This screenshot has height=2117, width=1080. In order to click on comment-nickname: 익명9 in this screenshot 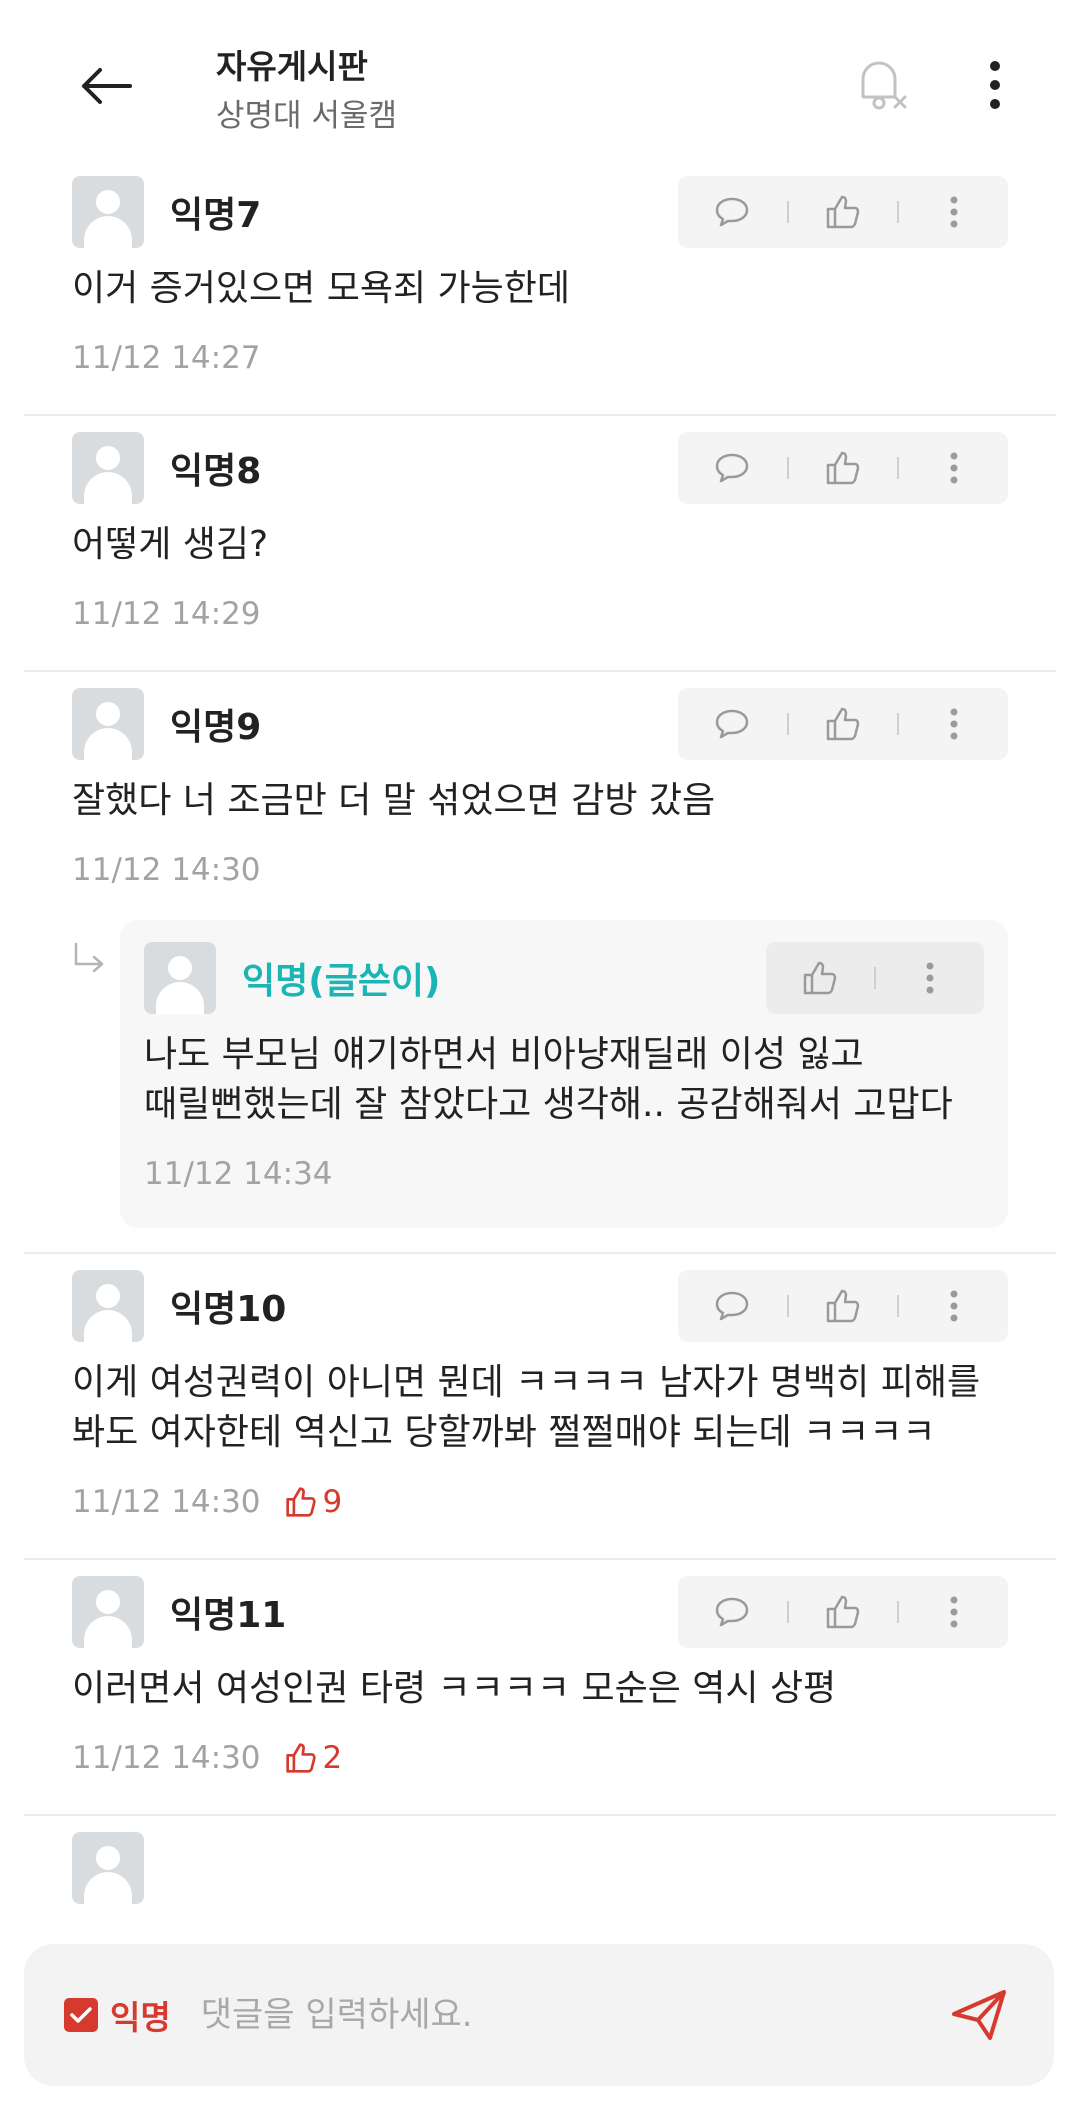, I will do `click(216, 727)`.